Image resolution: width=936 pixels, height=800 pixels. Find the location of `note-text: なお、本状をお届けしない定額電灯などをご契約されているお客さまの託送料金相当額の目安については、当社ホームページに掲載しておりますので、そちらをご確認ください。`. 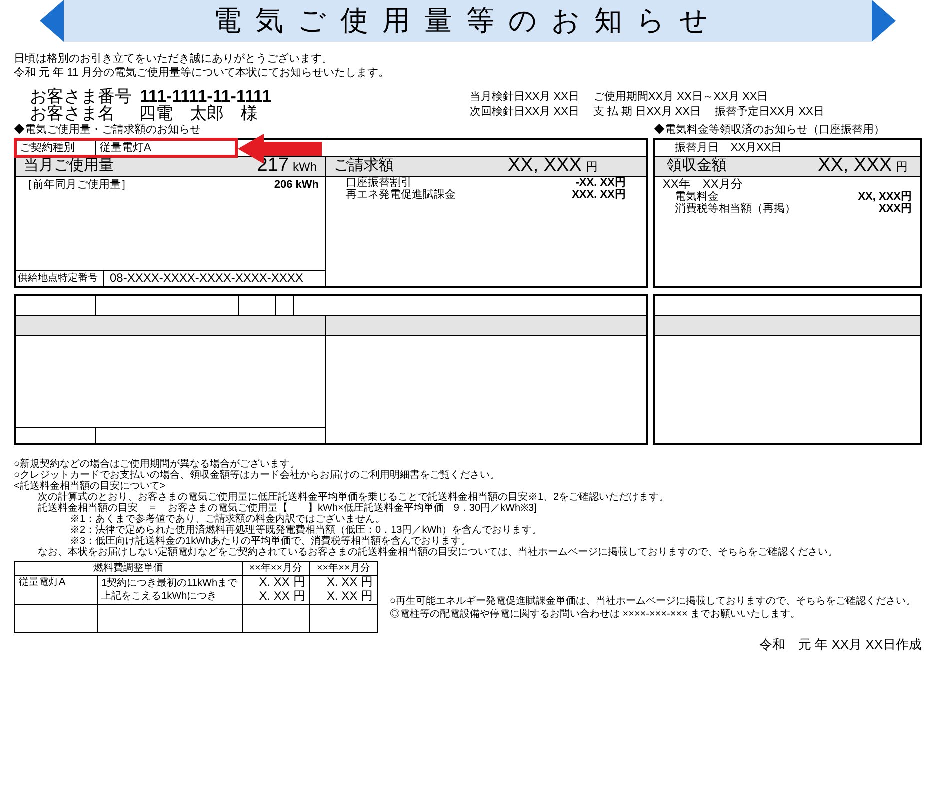

note-text: なお、本状をお届けしない定額電灯などをご契約されているお客さまの託送料金相当額の目安については、当社ホームページに掲載しておりますので、そちらをご確認ください。 is located at coordinates (438, 552).